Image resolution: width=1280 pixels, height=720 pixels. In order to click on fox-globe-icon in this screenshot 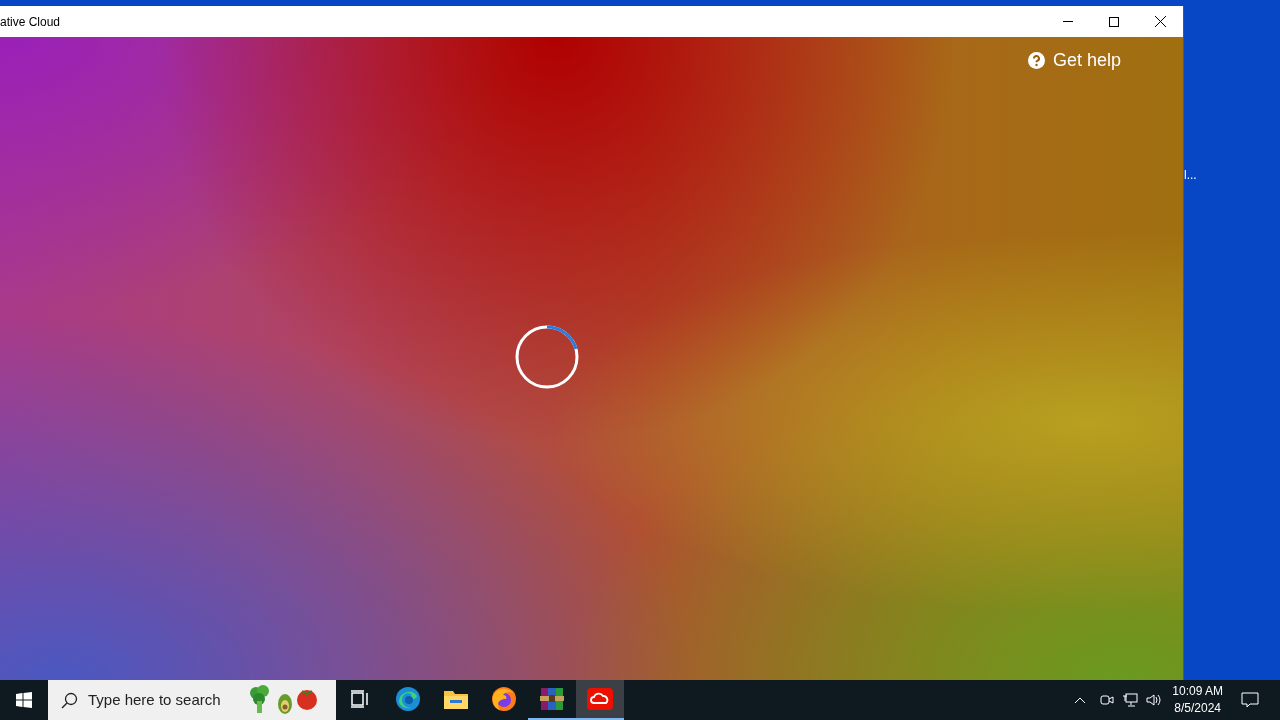, I will do `click(504, 699)`.